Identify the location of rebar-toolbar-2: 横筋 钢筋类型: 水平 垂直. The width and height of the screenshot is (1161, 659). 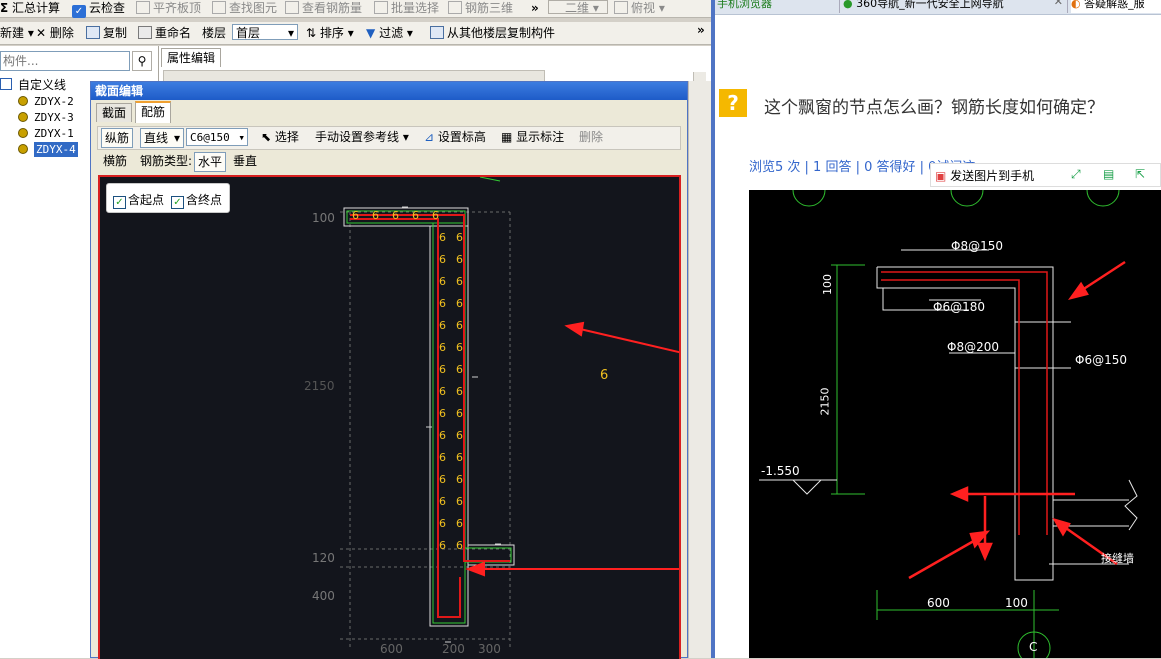
(389, 162).